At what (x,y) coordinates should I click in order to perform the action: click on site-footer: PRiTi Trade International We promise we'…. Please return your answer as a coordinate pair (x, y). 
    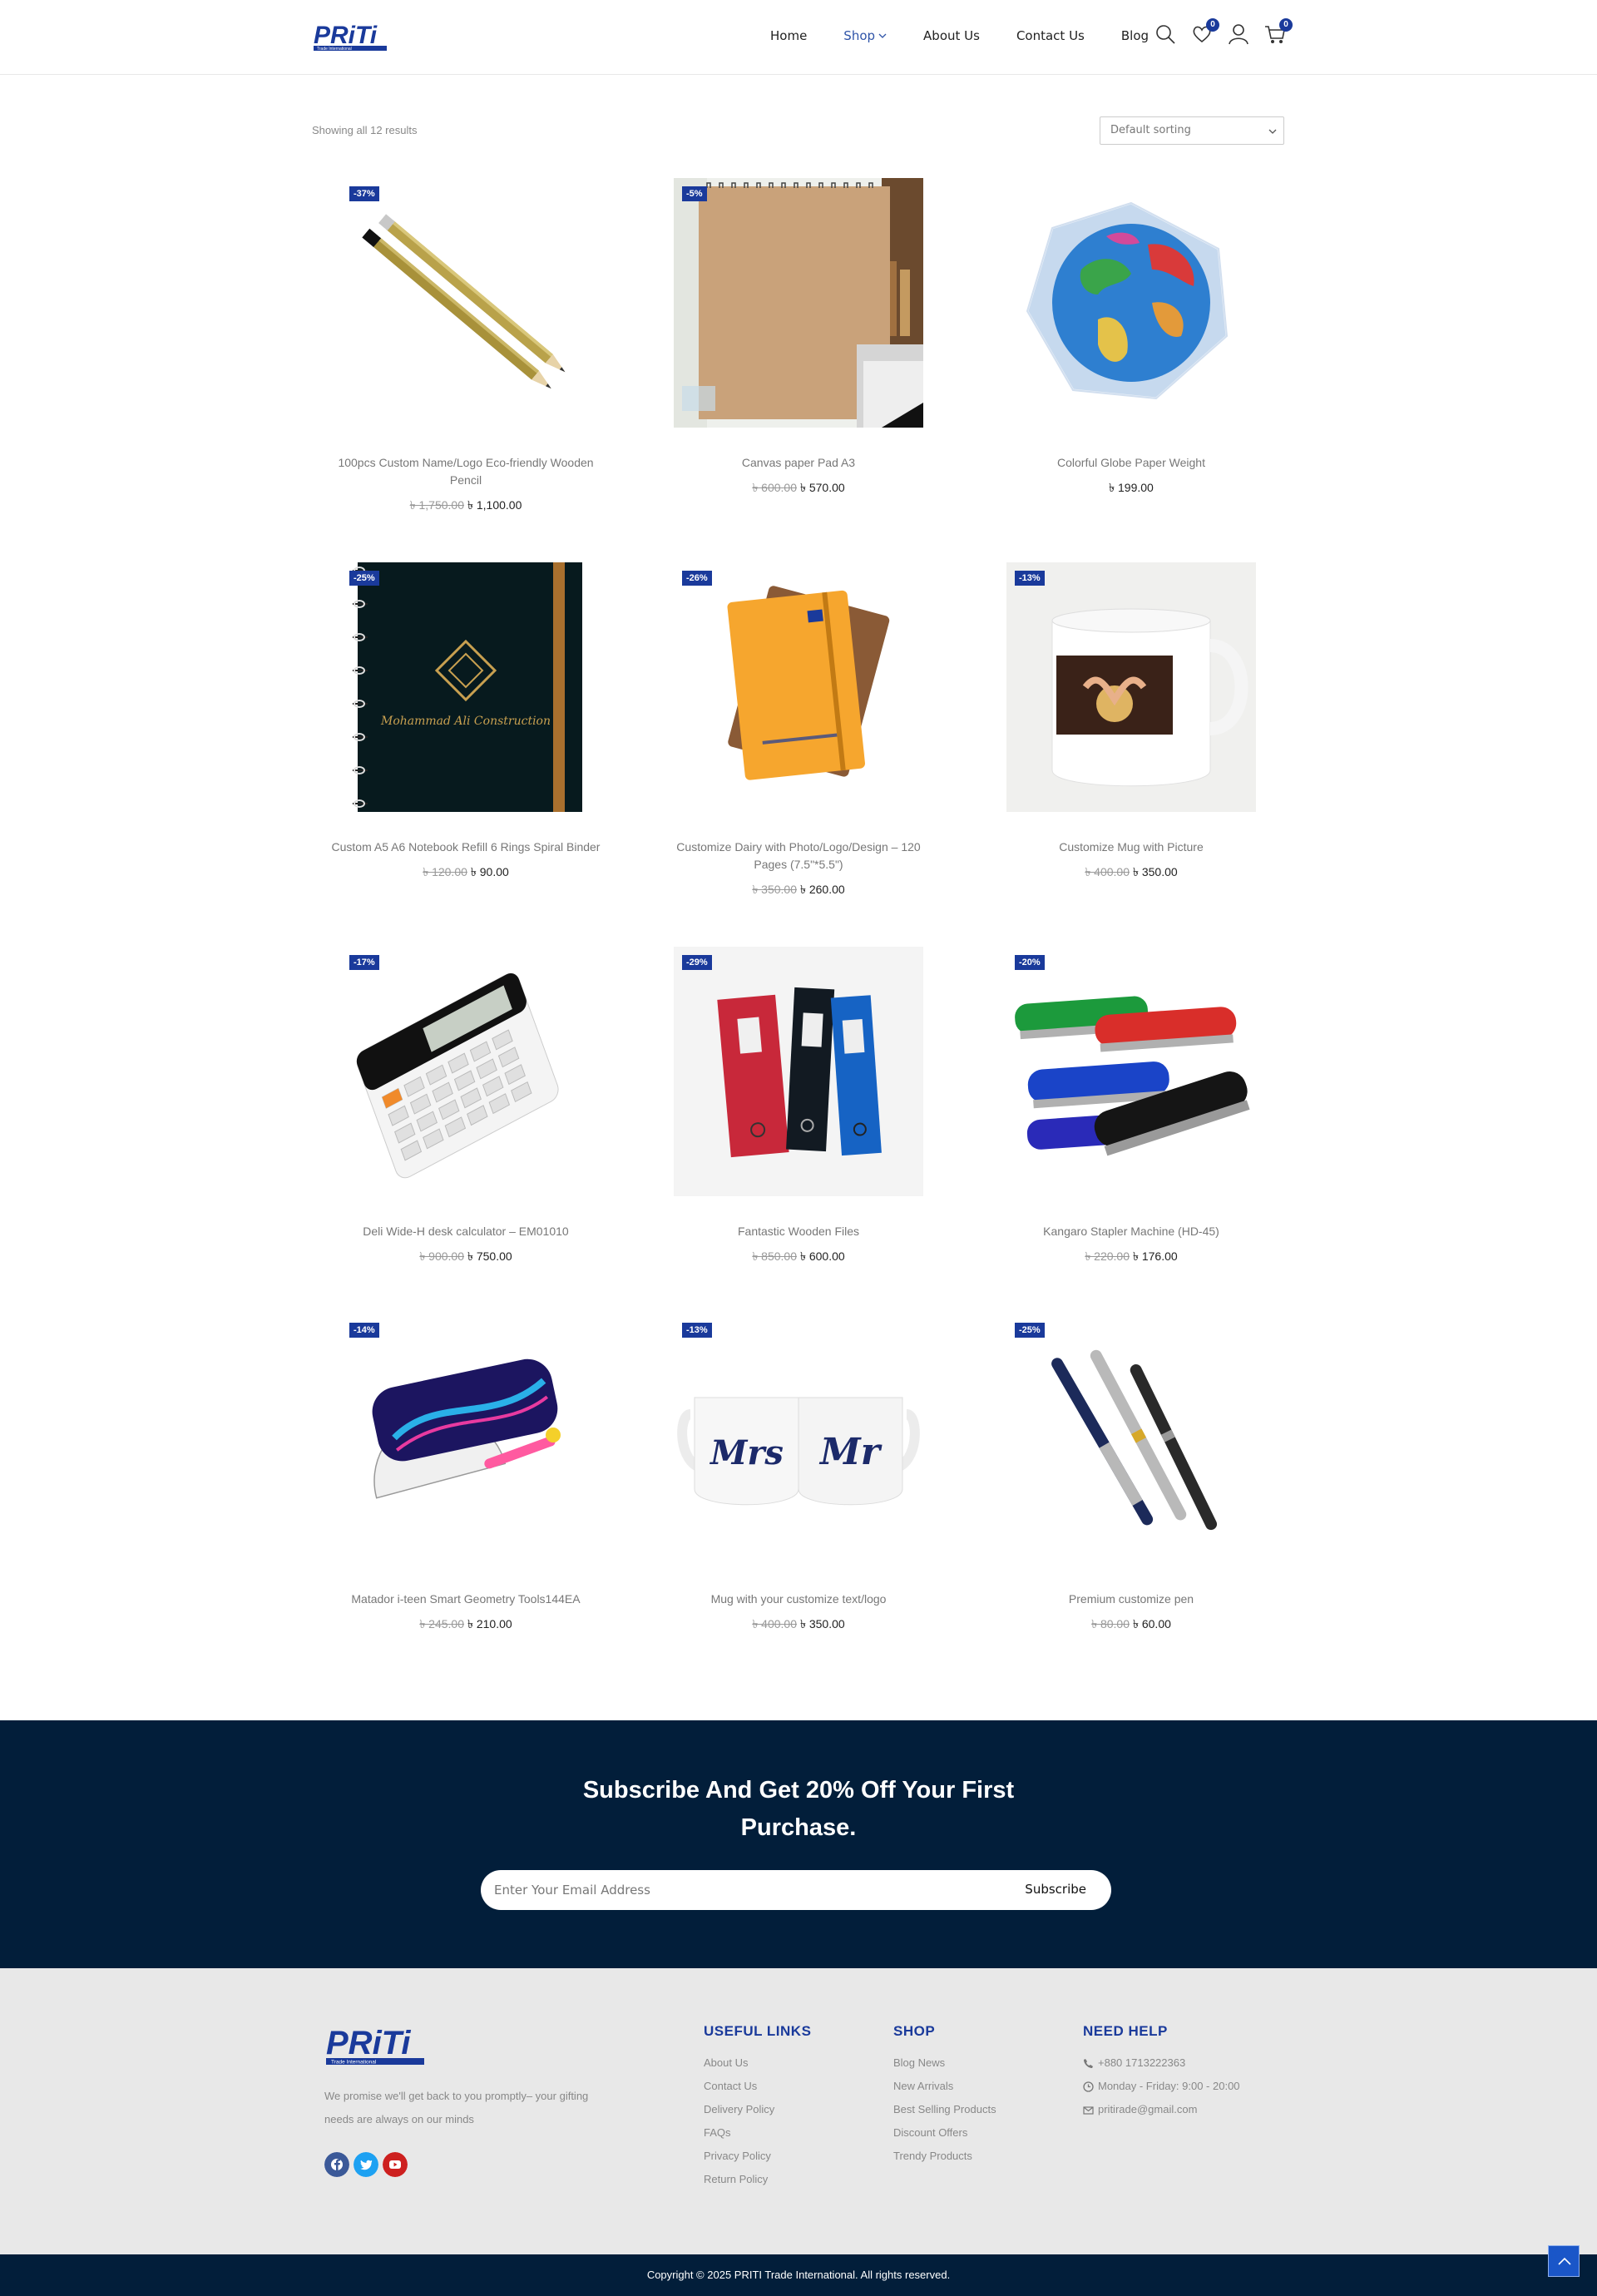
    Looking at the image, I should click on (798, 2111).